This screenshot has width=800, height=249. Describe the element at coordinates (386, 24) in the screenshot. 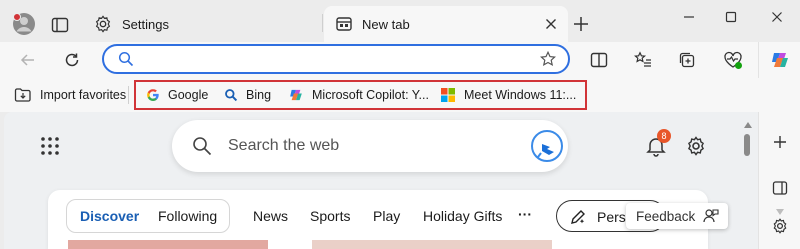

I see `tab-new-tab-label: New tab` at that location.